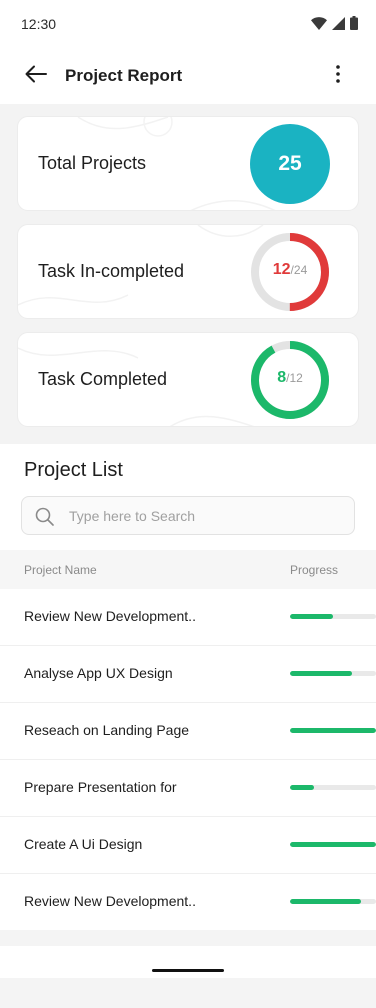  I want to click on total-projects-label: Total Projects, so click(92, 163).